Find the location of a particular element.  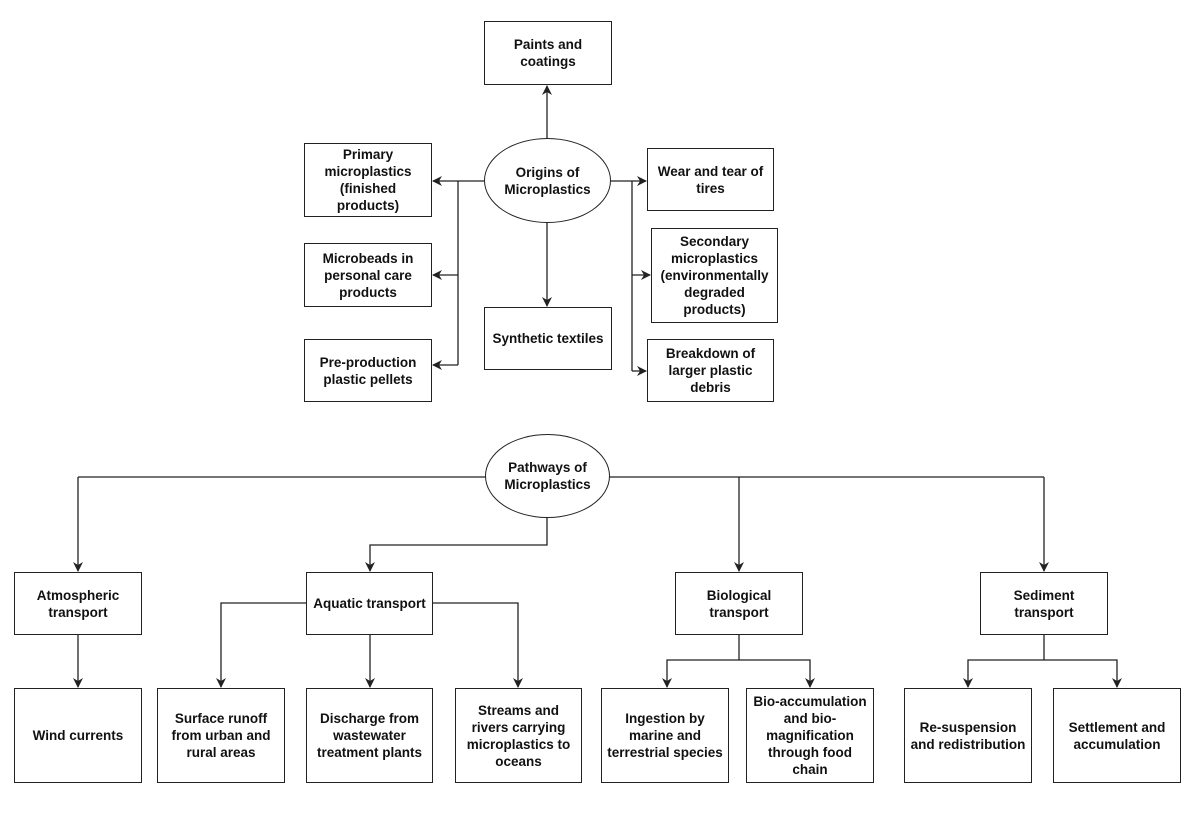

wind-node: Wind currents is located at coordinates (78, 735).